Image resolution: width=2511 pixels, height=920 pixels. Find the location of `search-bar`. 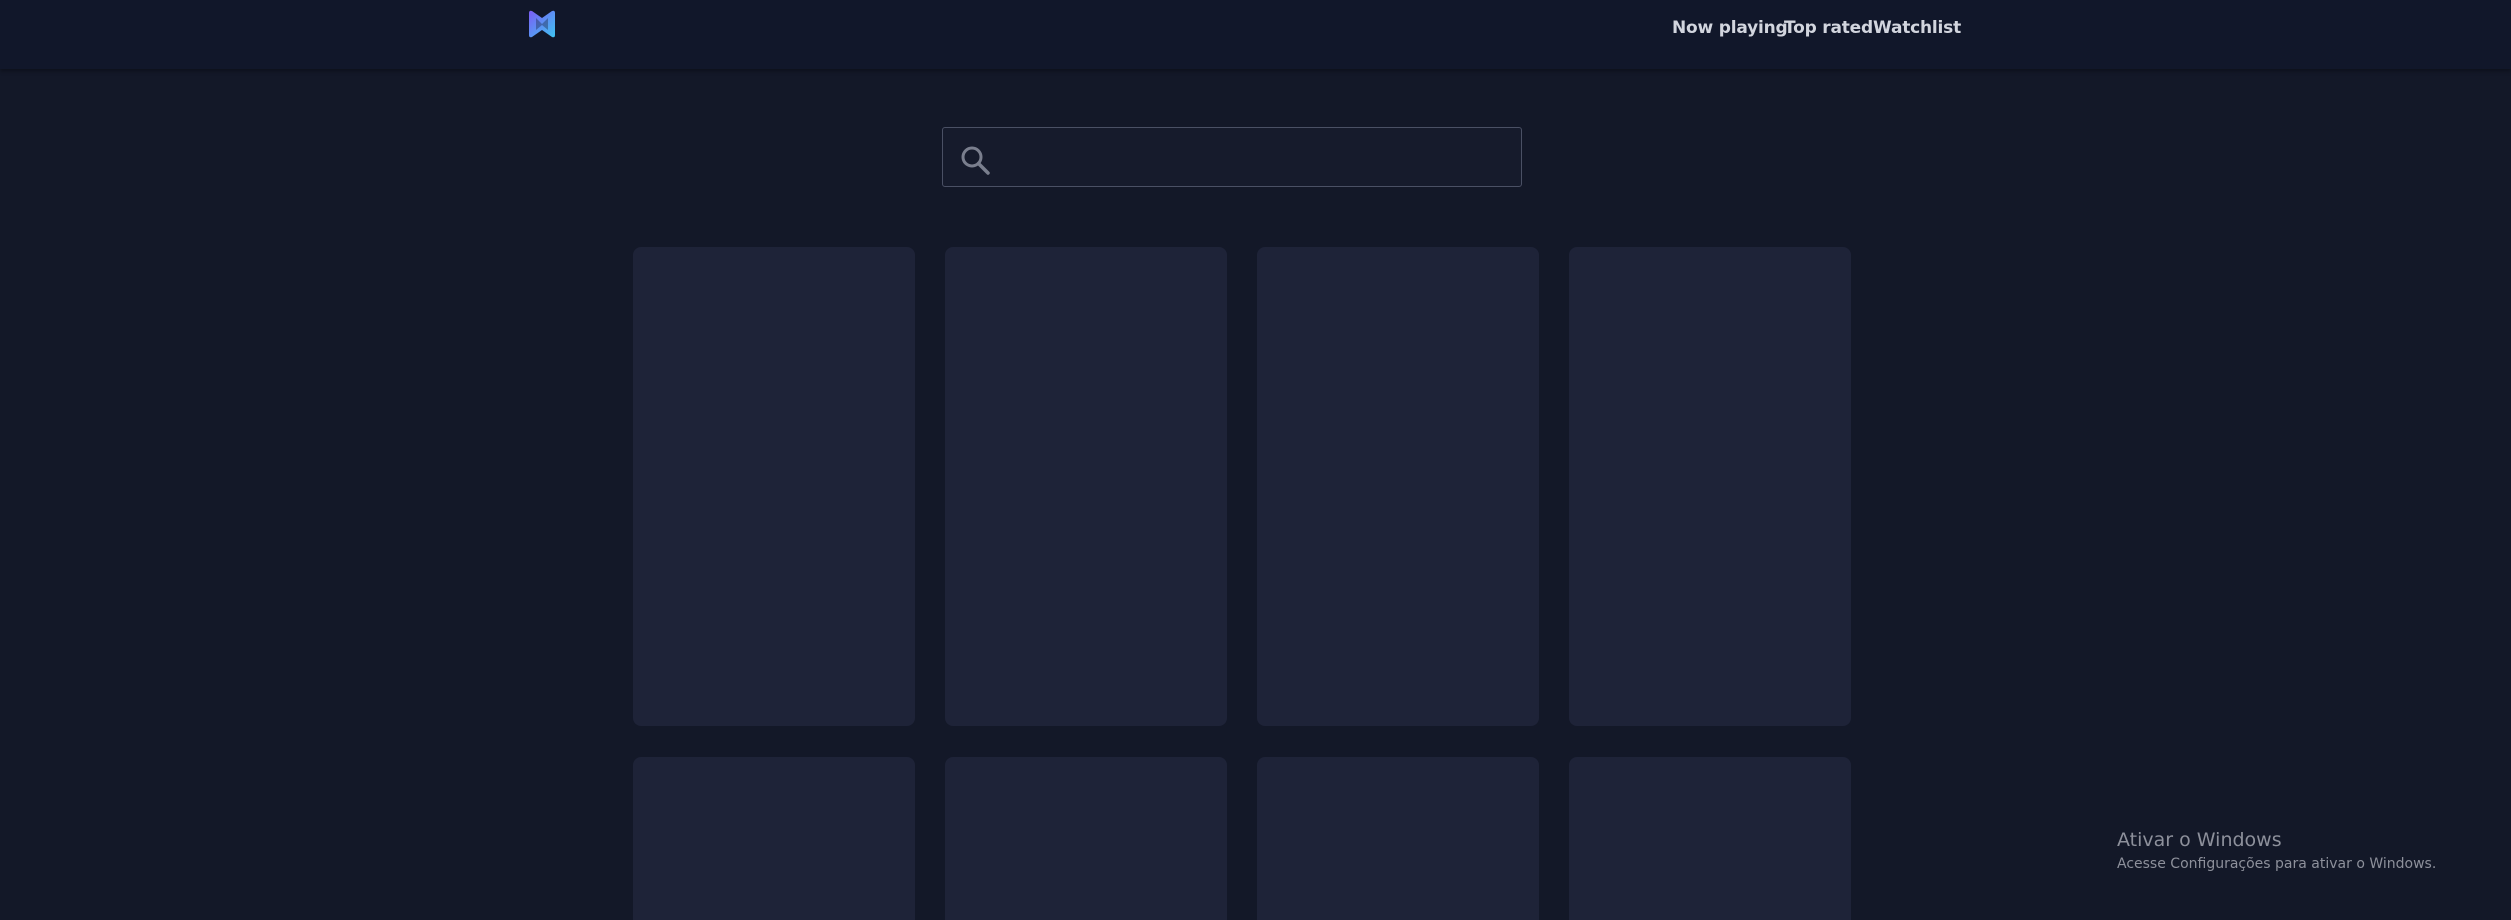

search-bar is located at coordinates (1232, 157).